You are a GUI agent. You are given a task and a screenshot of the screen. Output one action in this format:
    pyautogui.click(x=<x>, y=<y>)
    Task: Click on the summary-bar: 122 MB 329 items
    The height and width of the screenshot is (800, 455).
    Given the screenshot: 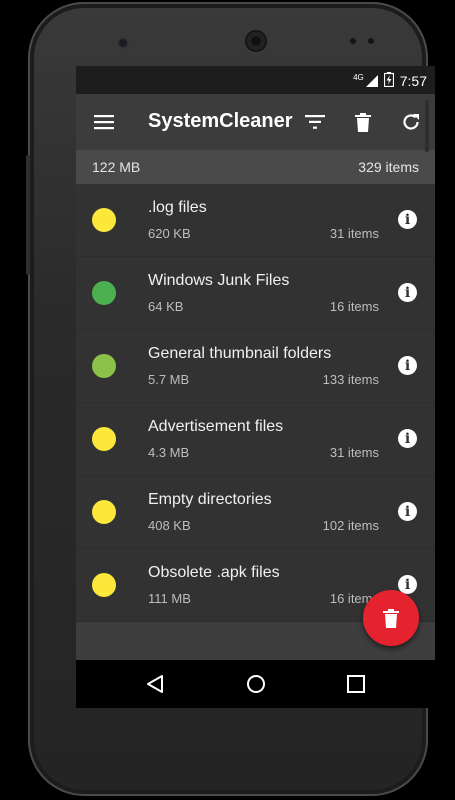 What is the action you would take?
    pyautogui.click(x=255, y=167)
    